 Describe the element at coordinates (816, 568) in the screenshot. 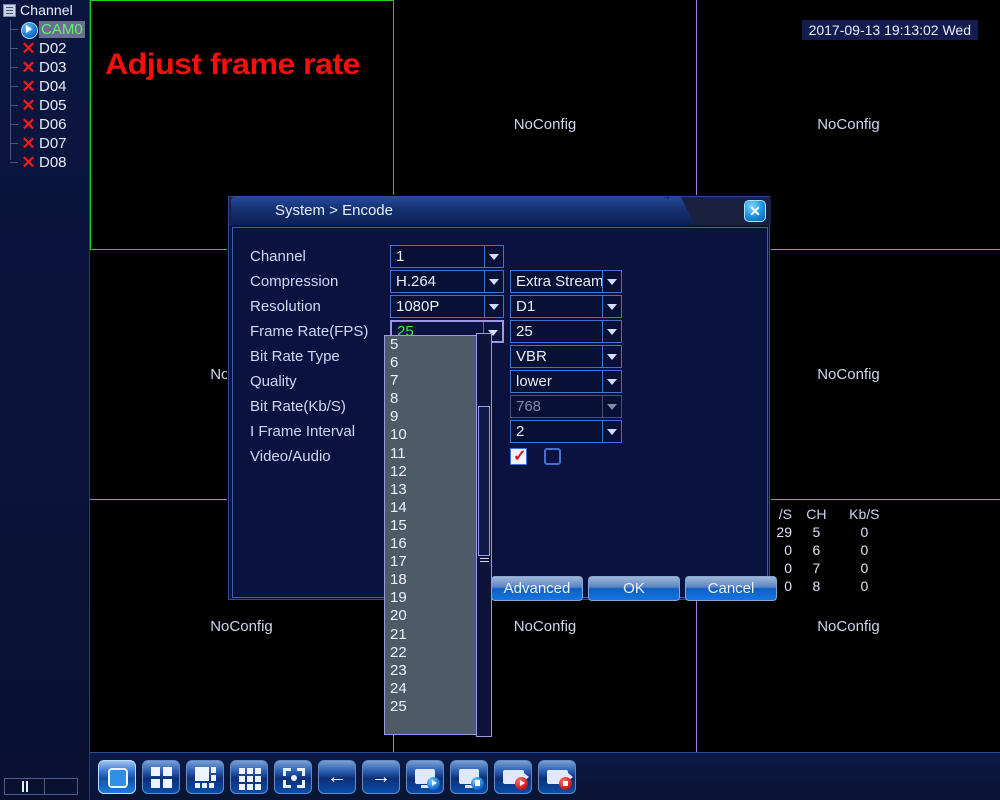

I see `bitrate-cell: 7` at that location.